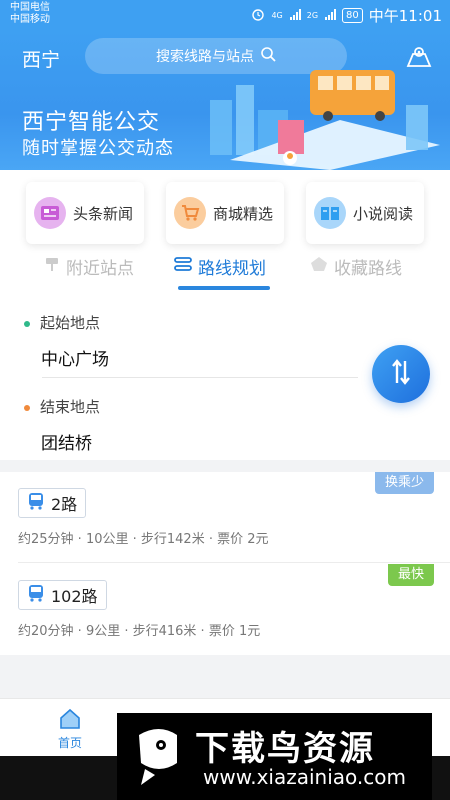 Image resolution: width=450 pixels, height=800 pixels. I want to click on signal-label-1: 4G, so click(277, 15).